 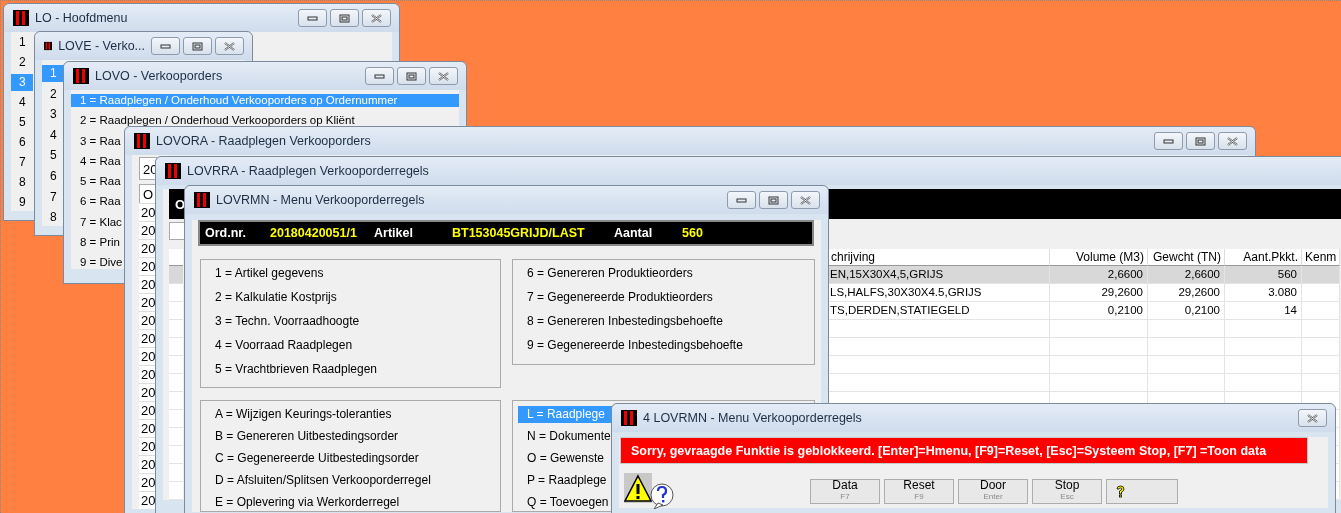 I want to click on menu-item: A = Wijzigen Keurings-toleranties, so click(x=299, y=414).